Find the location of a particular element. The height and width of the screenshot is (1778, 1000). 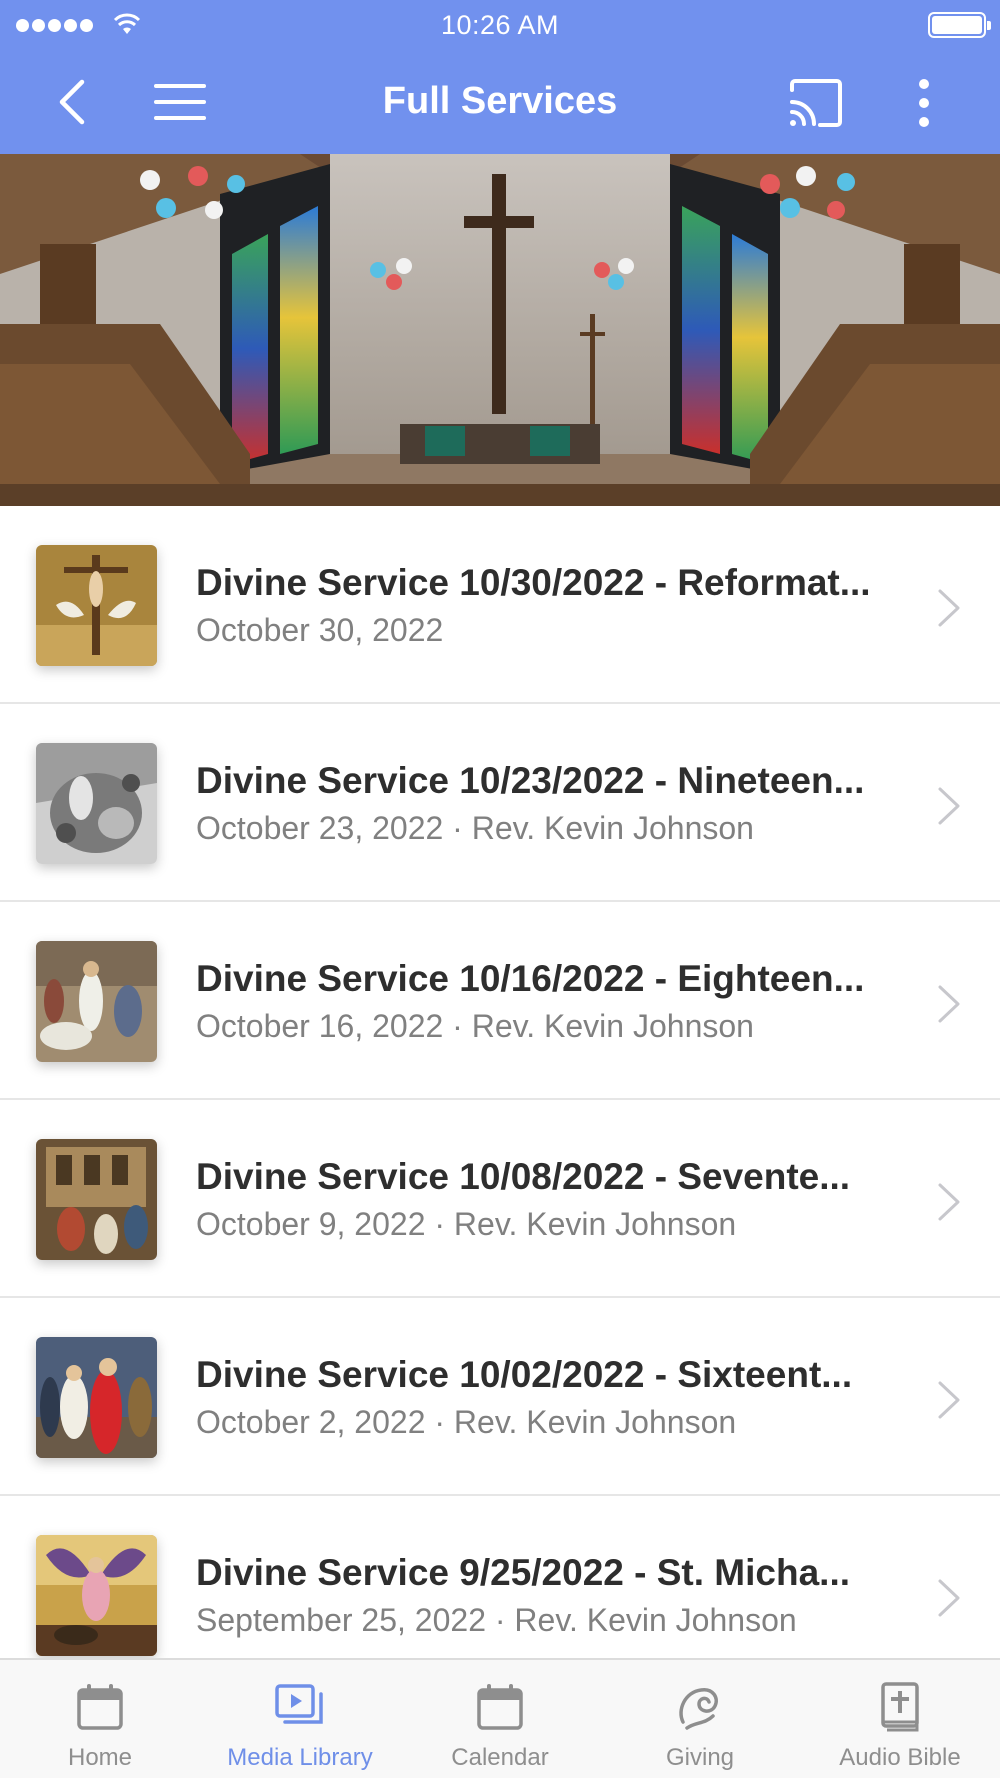

cast-icon is located at coordinates (816, 103).